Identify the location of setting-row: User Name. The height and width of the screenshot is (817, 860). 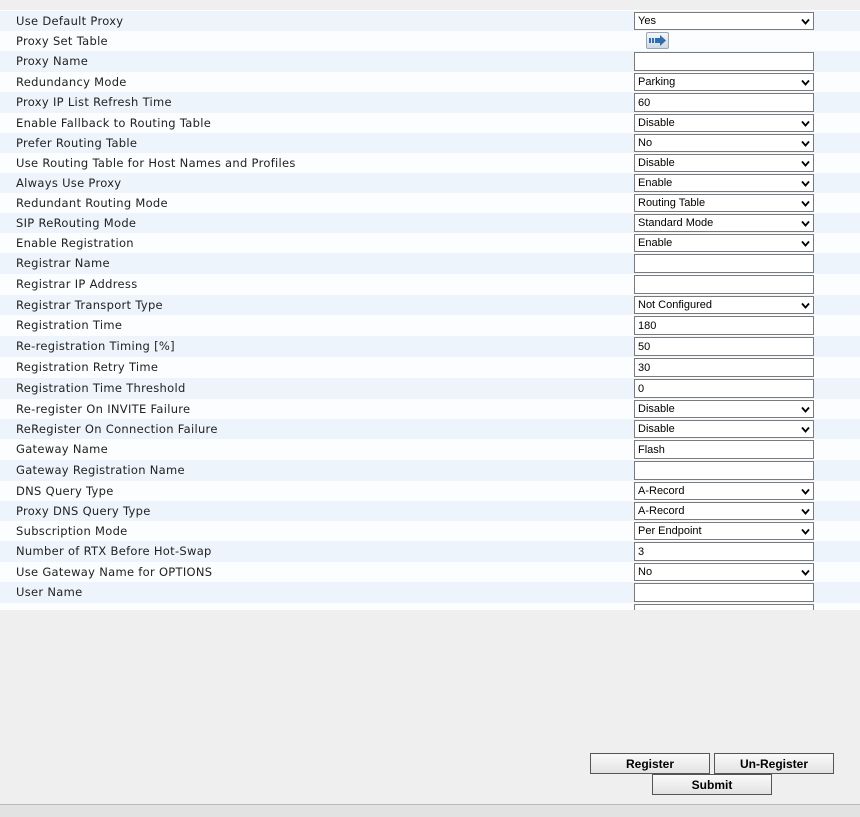
(430, 592).